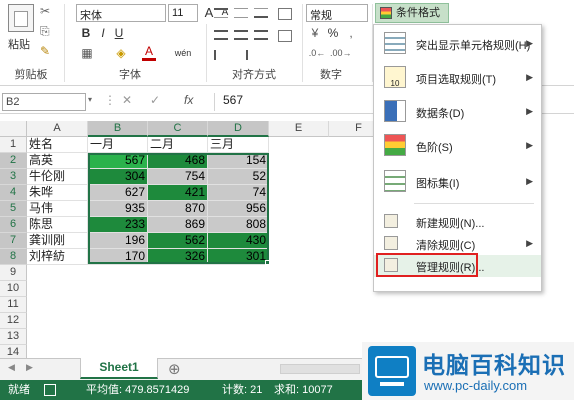 This screenshot has height=400, width=574. I want to click on column-header-c: C, so click(178, 129).